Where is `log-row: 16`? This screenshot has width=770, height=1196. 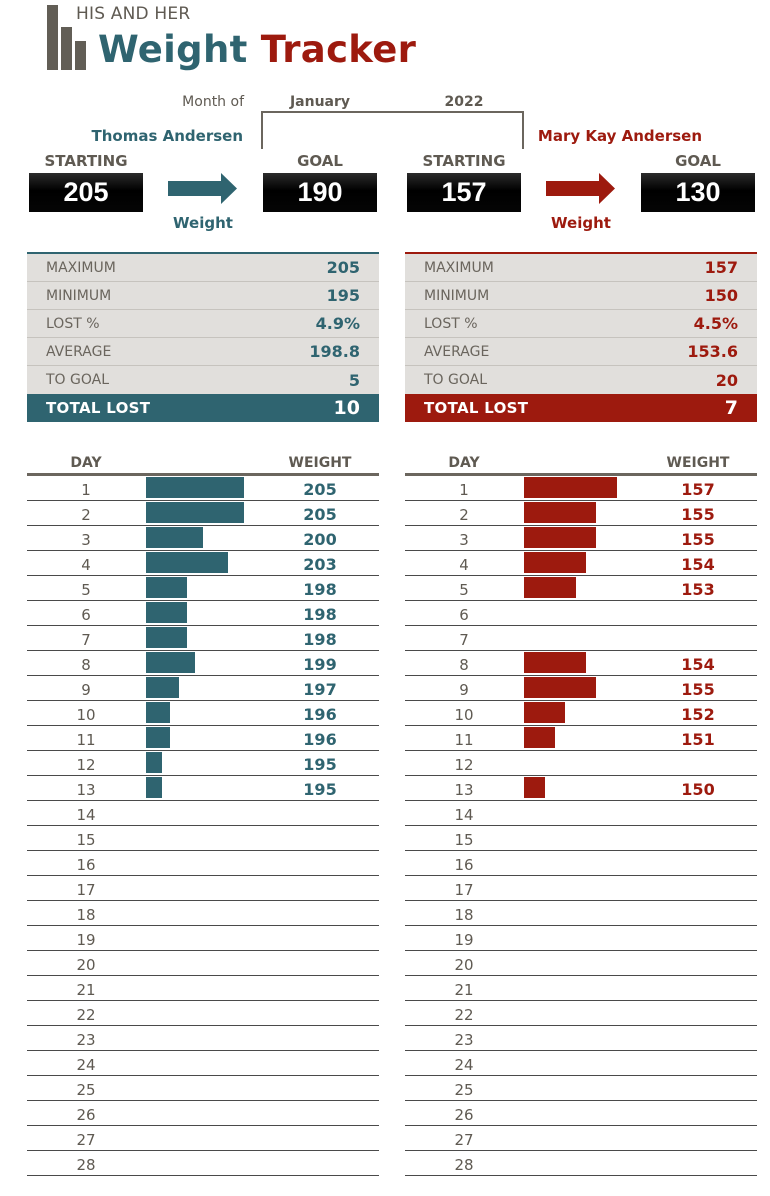
log-row: 16 is located at coordinates (581, 863).